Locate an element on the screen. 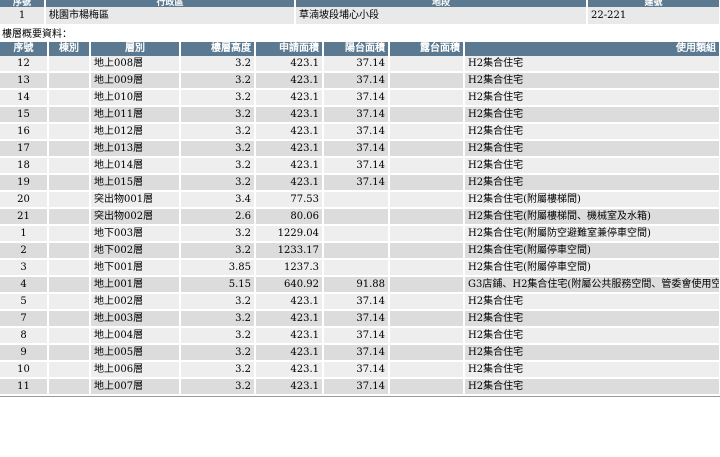  usage-class-cell: H2集合住宅(附屬防空避難室兼停車空間) is located at coordinates (592, 234).